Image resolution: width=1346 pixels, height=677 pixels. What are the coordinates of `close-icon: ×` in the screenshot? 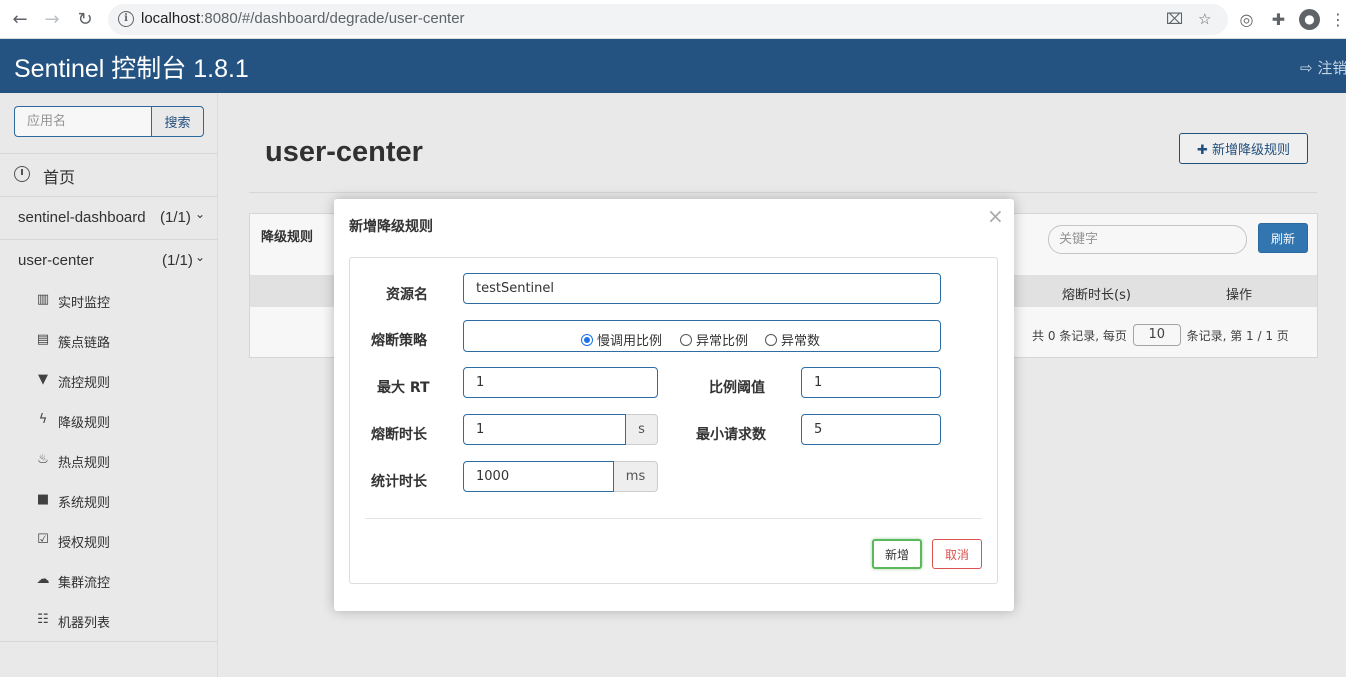 It's located at (995, 216).